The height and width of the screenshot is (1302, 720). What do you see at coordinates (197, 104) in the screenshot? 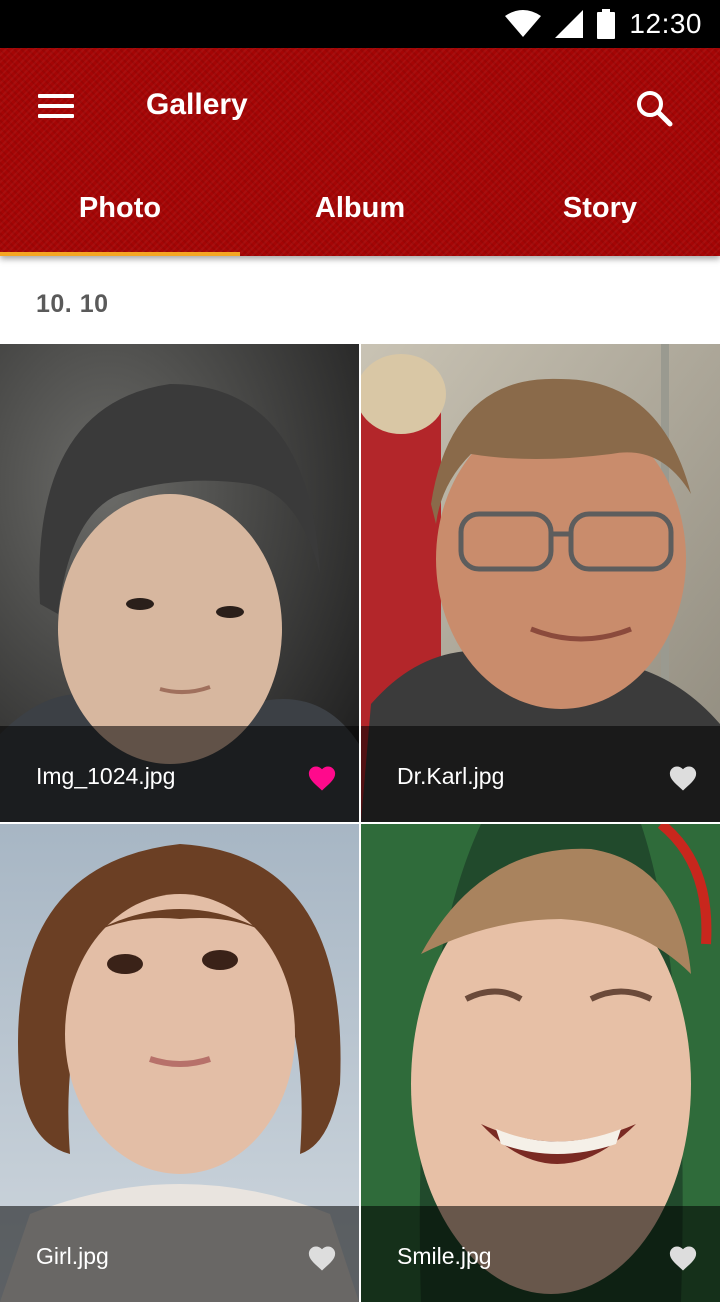
I see `page-title: Gallery` at bounding box center [197, 104].